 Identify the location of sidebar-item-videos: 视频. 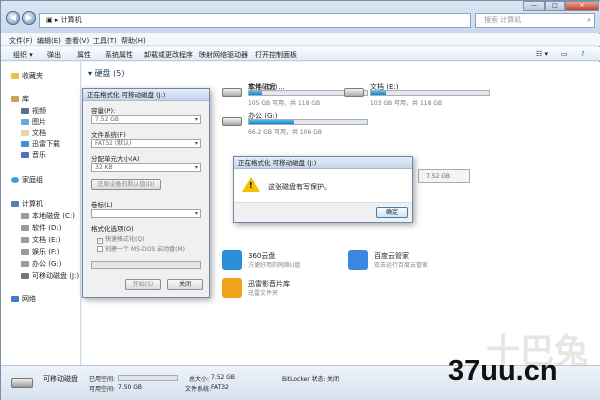
(33, 111).